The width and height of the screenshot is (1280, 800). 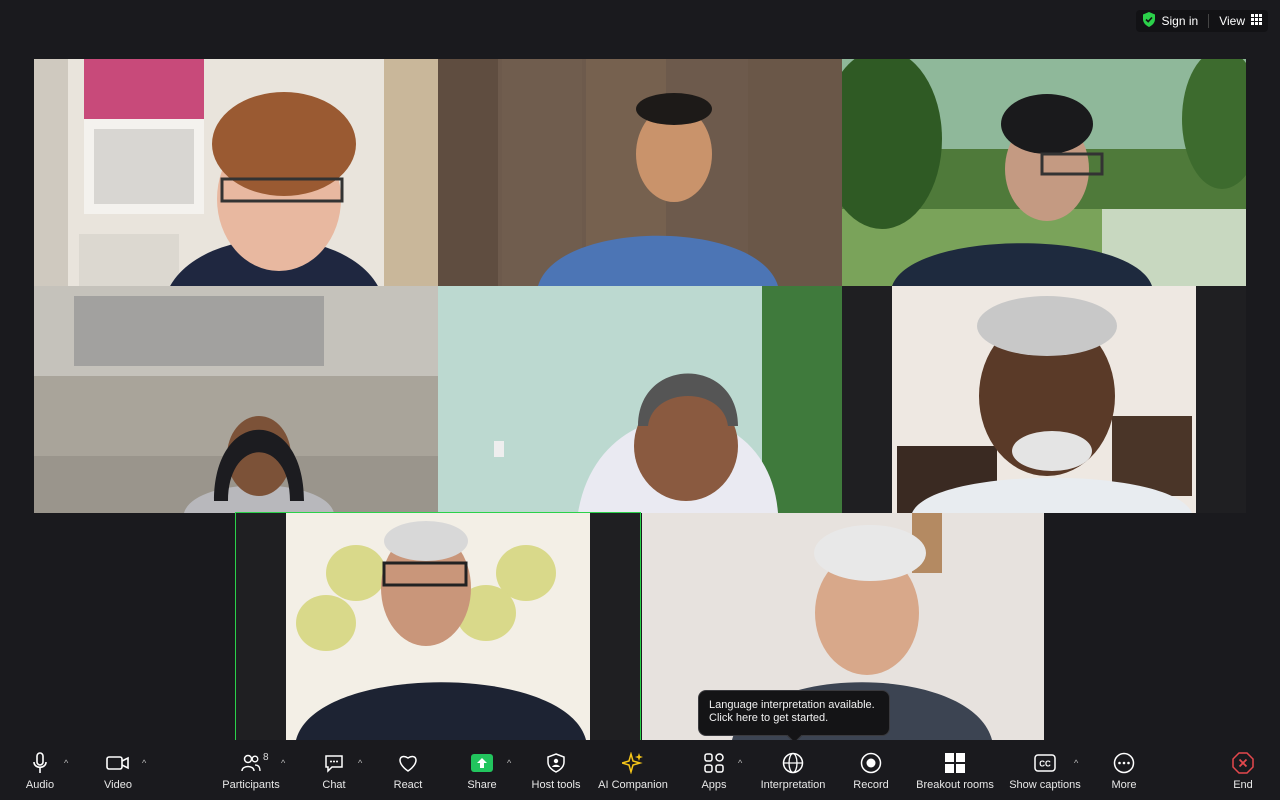 I want to click on record-icon, so click(x=871, y=763).